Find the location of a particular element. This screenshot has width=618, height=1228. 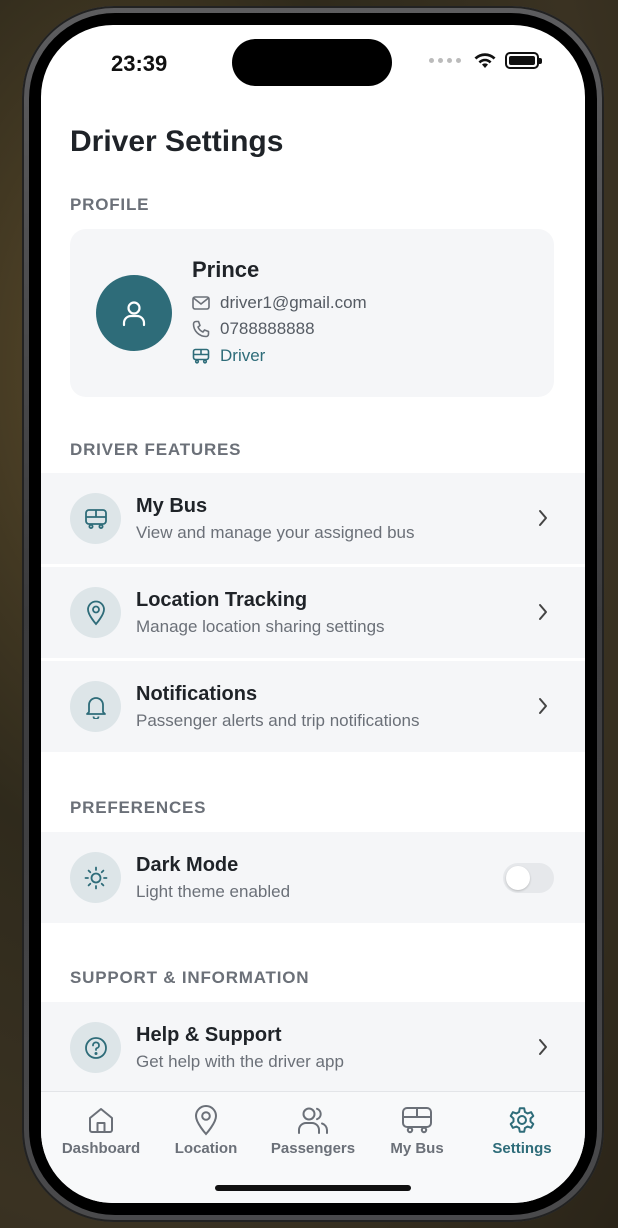

tab-label: My Bus is located at coordinates (417, 1148).